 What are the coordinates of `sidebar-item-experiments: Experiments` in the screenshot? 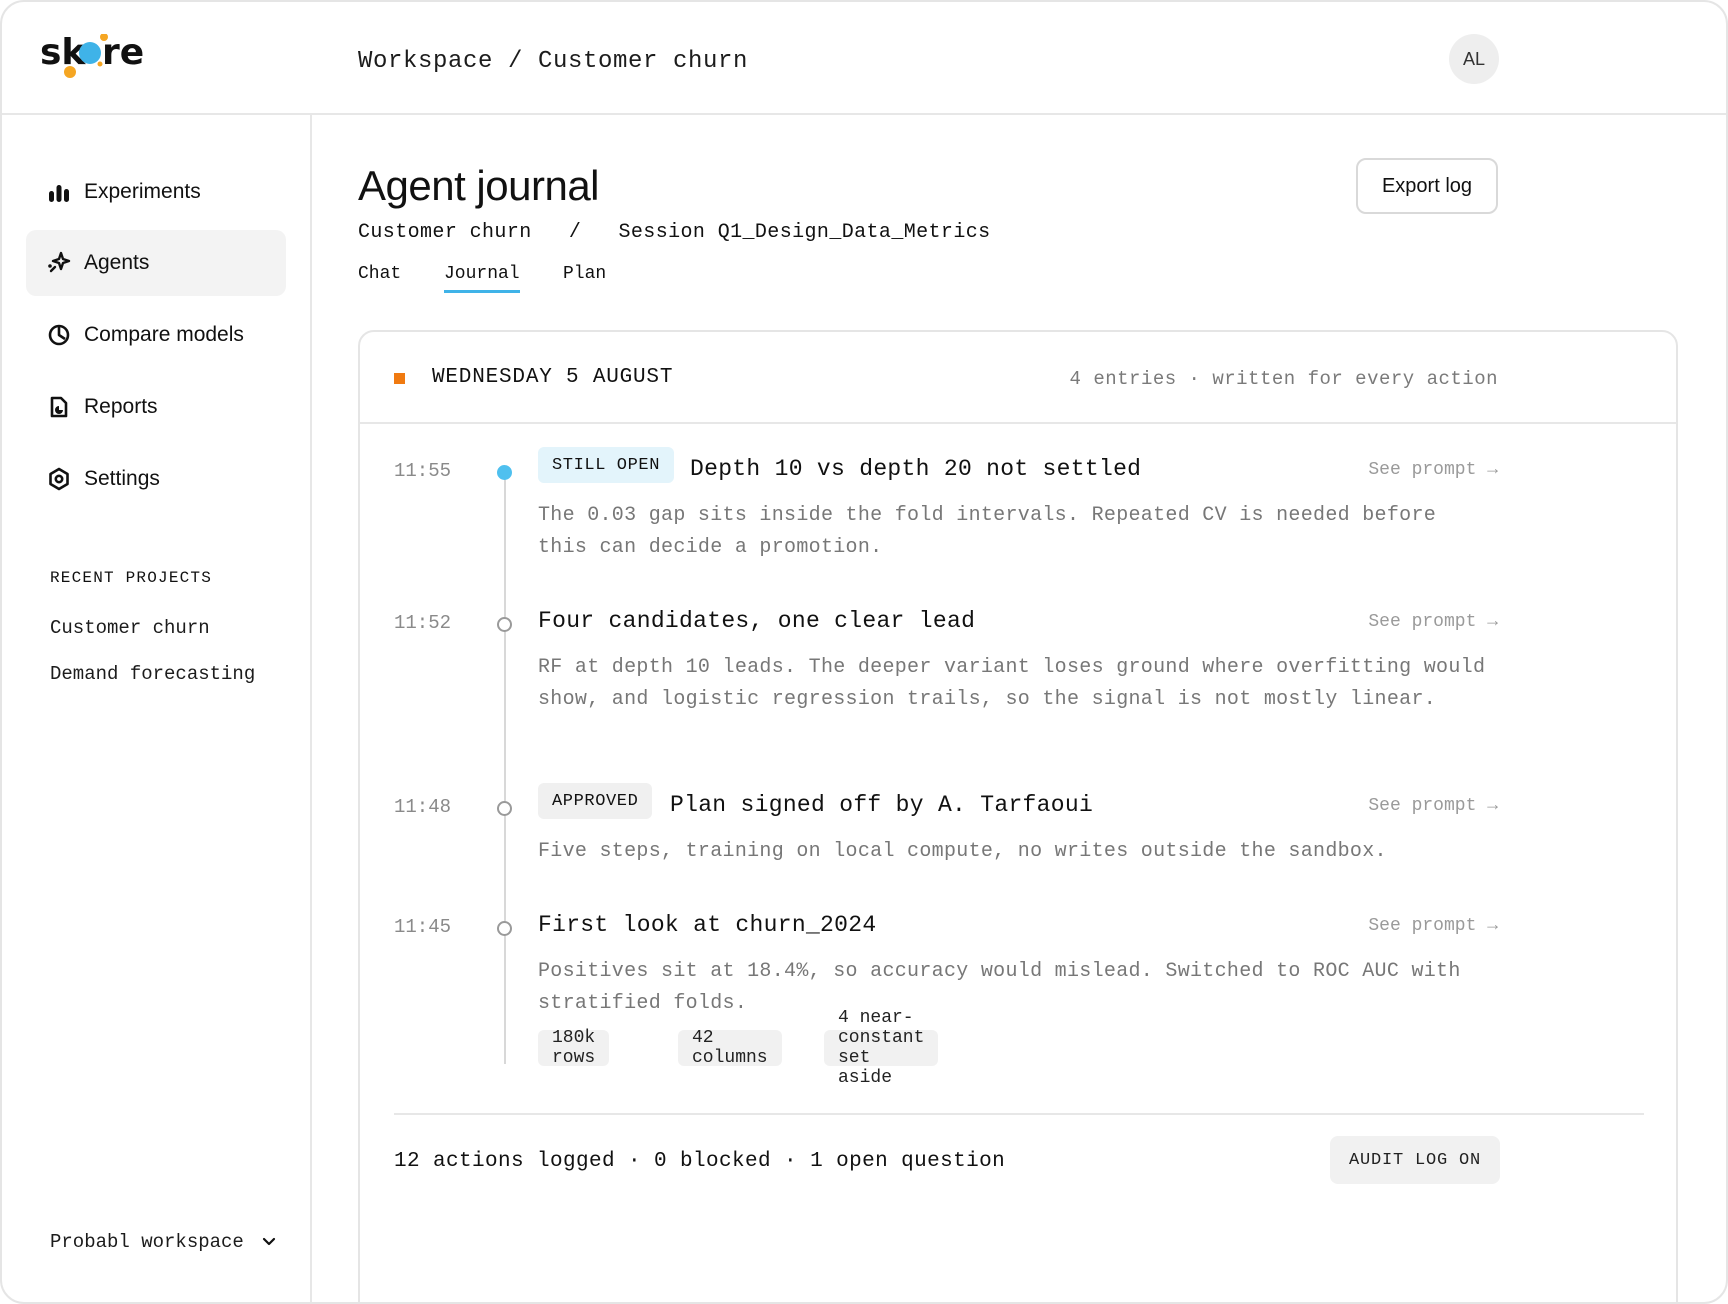 It's located at (156, 192).